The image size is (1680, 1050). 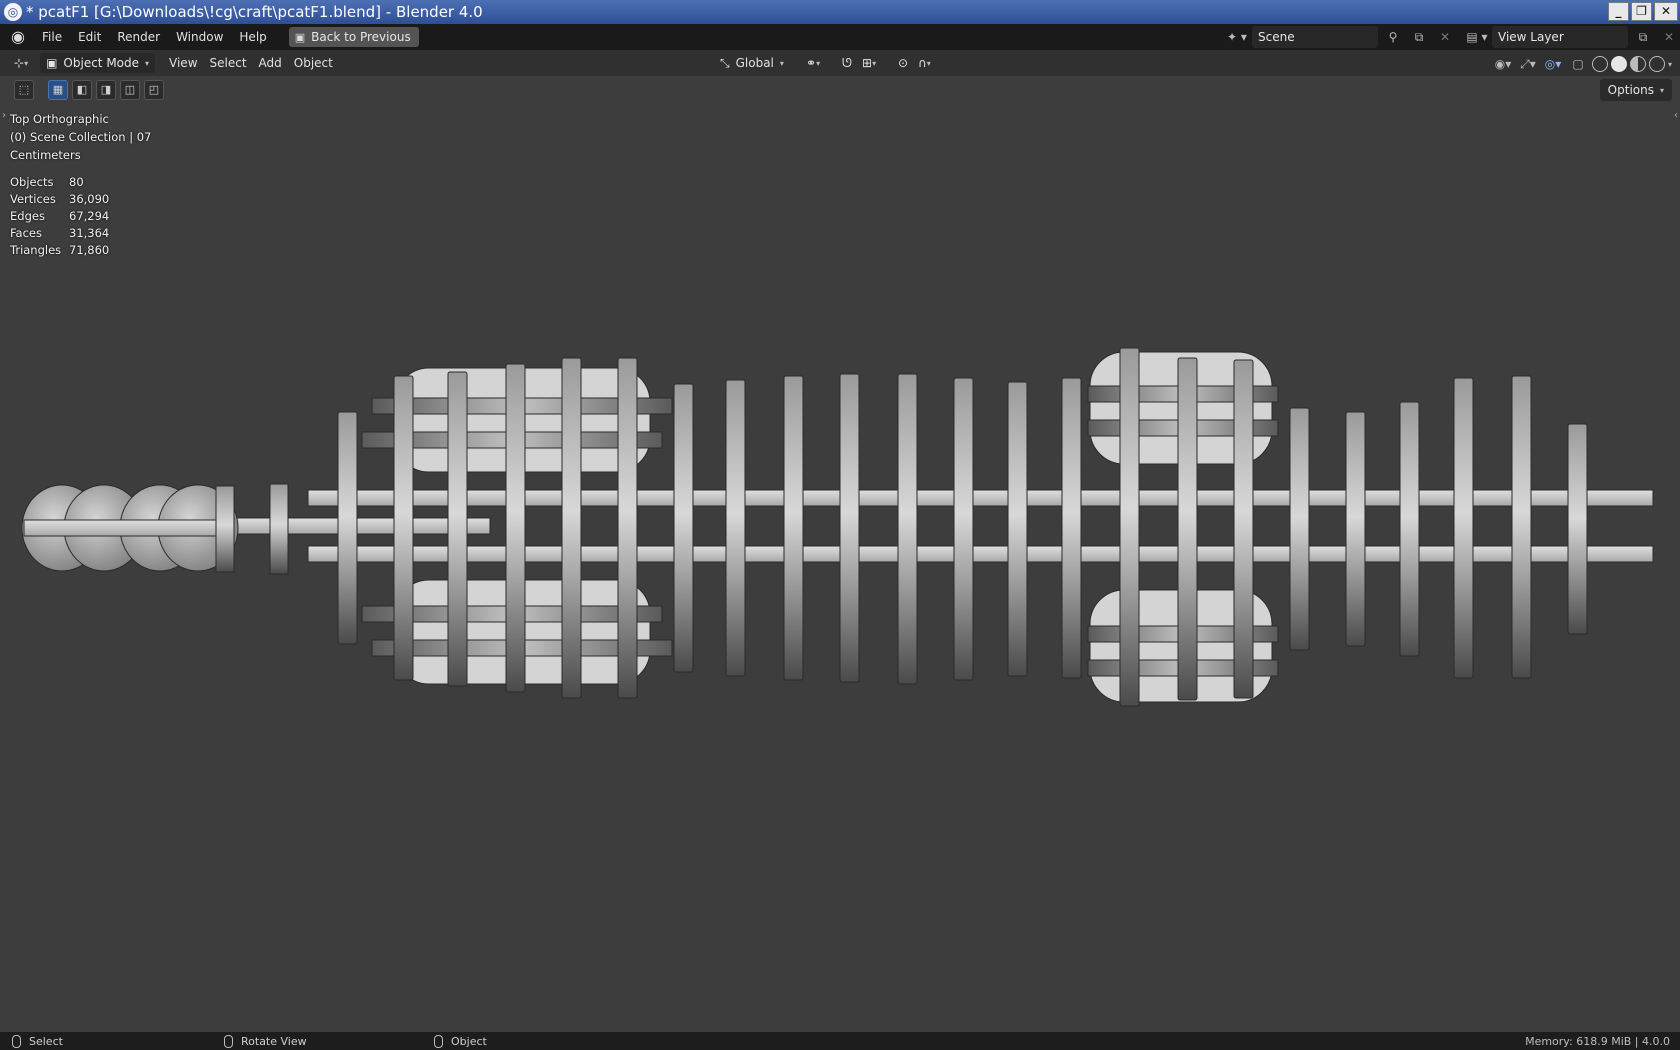 I want to click on proportional-falloff-selector: ∩ ▾, so click(x=924, y=63).